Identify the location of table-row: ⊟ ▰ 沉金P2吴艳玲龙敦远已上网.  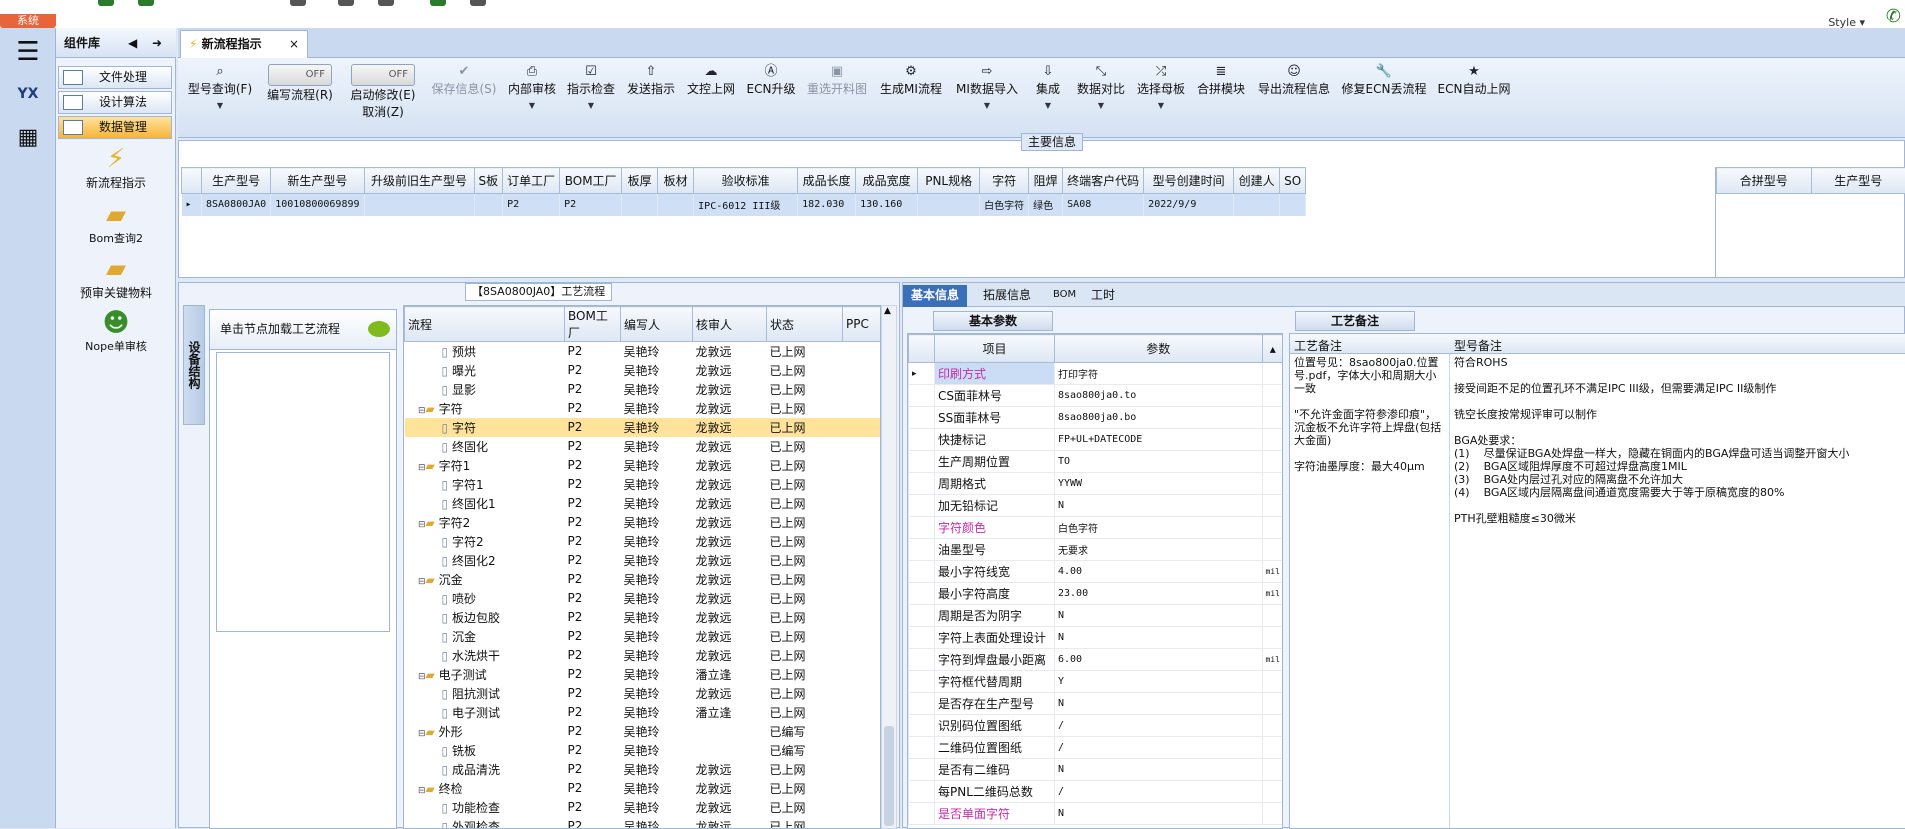
(643, 579).